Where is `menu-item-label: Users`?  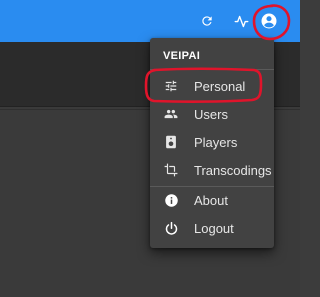 menu-item-label: Users is located at coordinates (211, 114).